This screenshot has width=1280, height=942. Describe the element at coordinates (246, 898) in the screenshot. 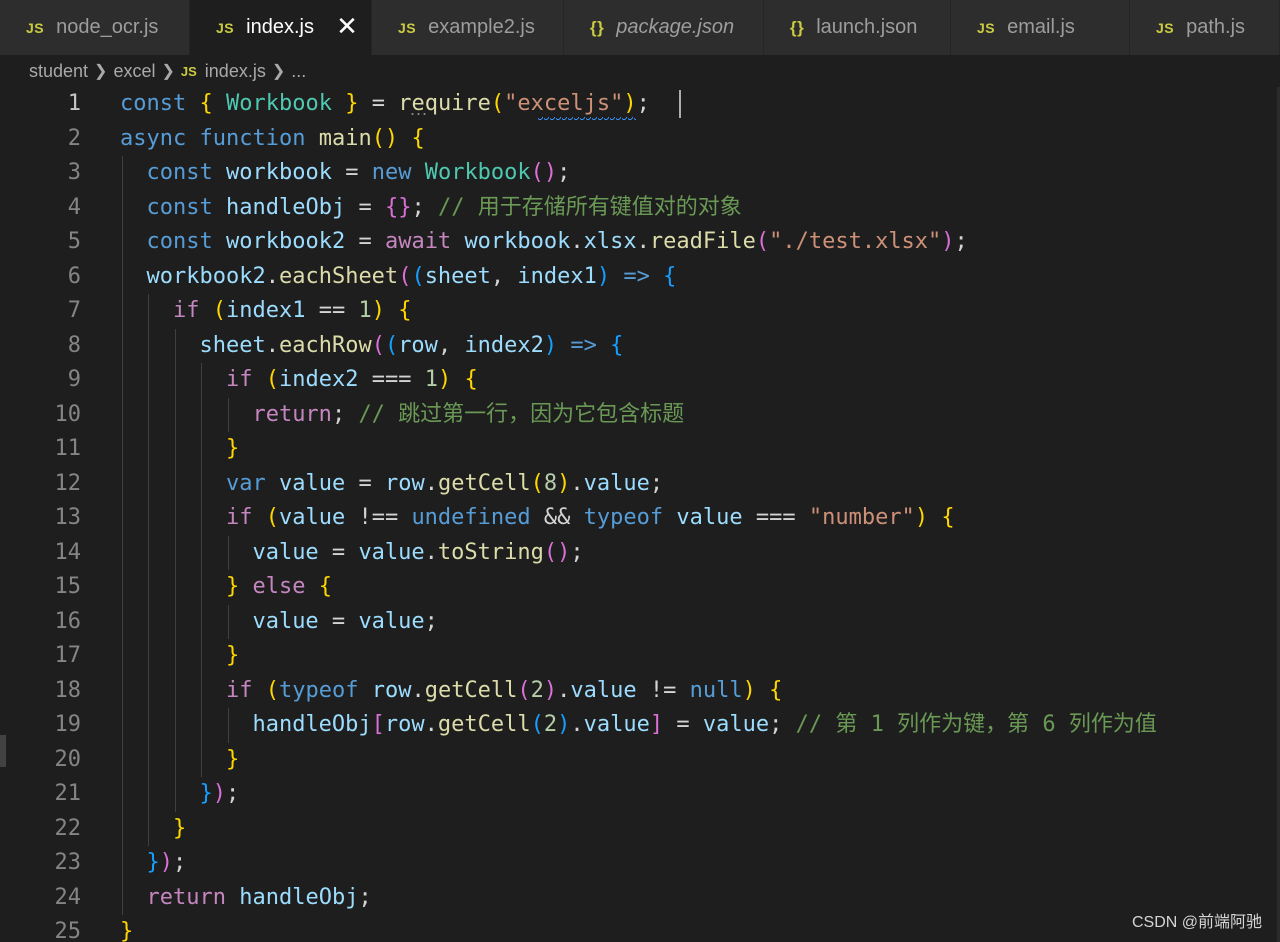

I see `code-text: return handleObj;` at that location.